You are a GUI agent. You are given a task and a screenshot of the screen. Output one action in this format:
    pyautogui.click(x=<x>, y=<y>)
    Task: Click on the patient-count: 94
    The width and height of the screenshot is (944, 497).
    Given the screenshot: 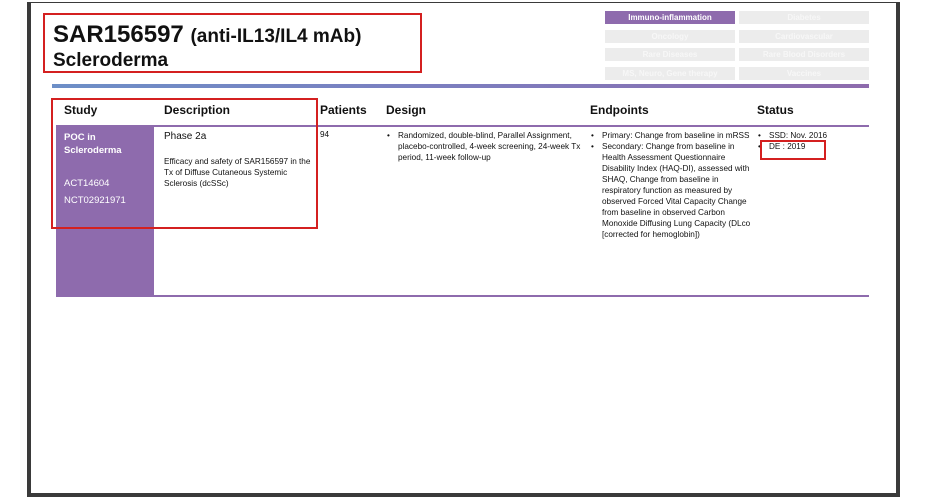 What is the action you would take?
    pyautogui.click(x=325, y=134)
    